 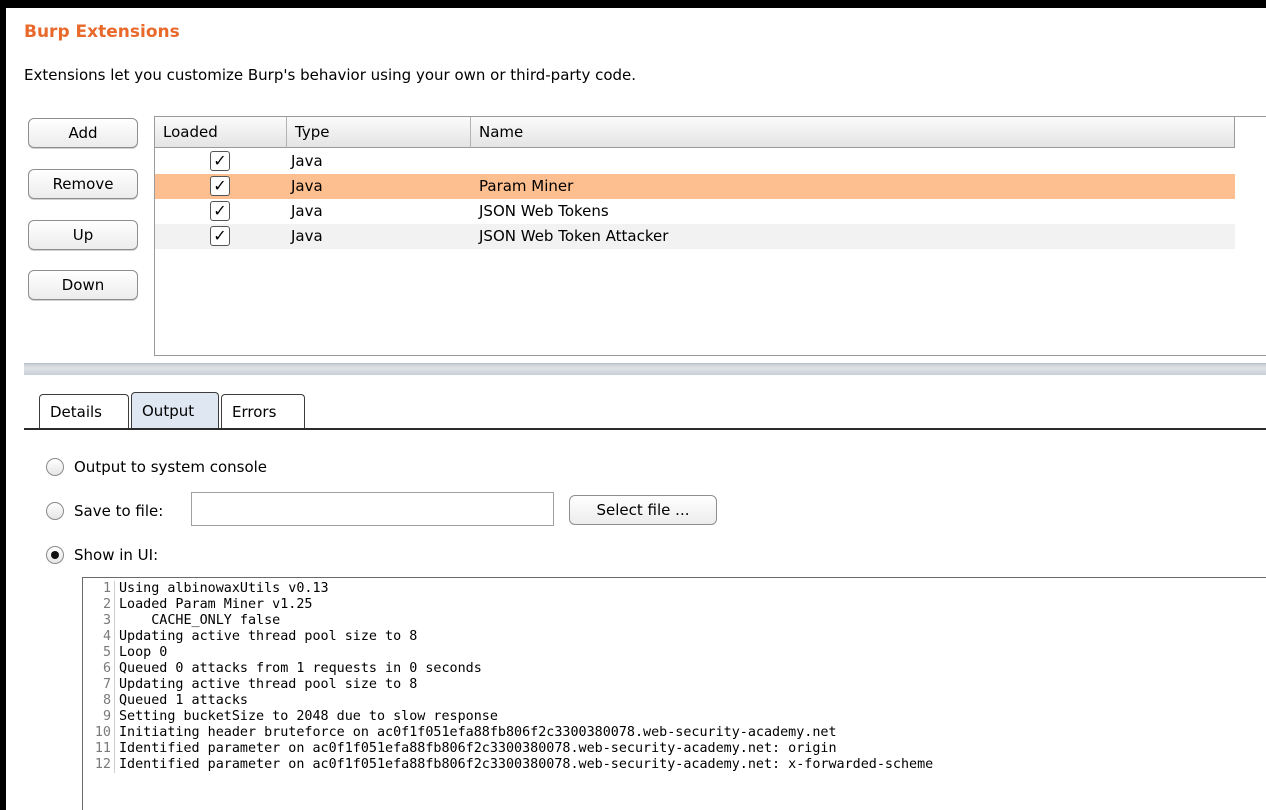 What do you see at coordinates (544, 211) in the screenshot?
I see `name-cell: JSON Web Tokens` at bounding box center [544, 211].